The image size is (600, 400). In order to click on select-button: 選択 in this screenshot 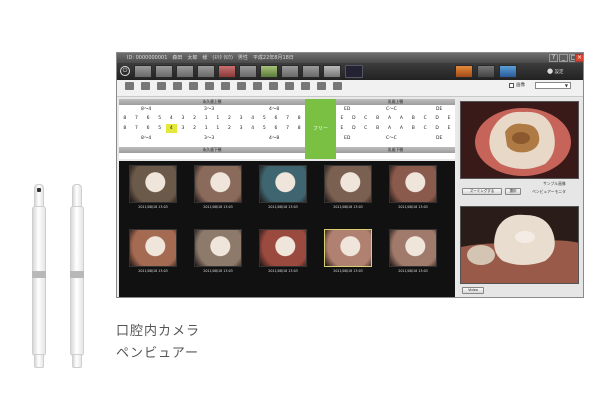, I will do `click(513, 191)`.